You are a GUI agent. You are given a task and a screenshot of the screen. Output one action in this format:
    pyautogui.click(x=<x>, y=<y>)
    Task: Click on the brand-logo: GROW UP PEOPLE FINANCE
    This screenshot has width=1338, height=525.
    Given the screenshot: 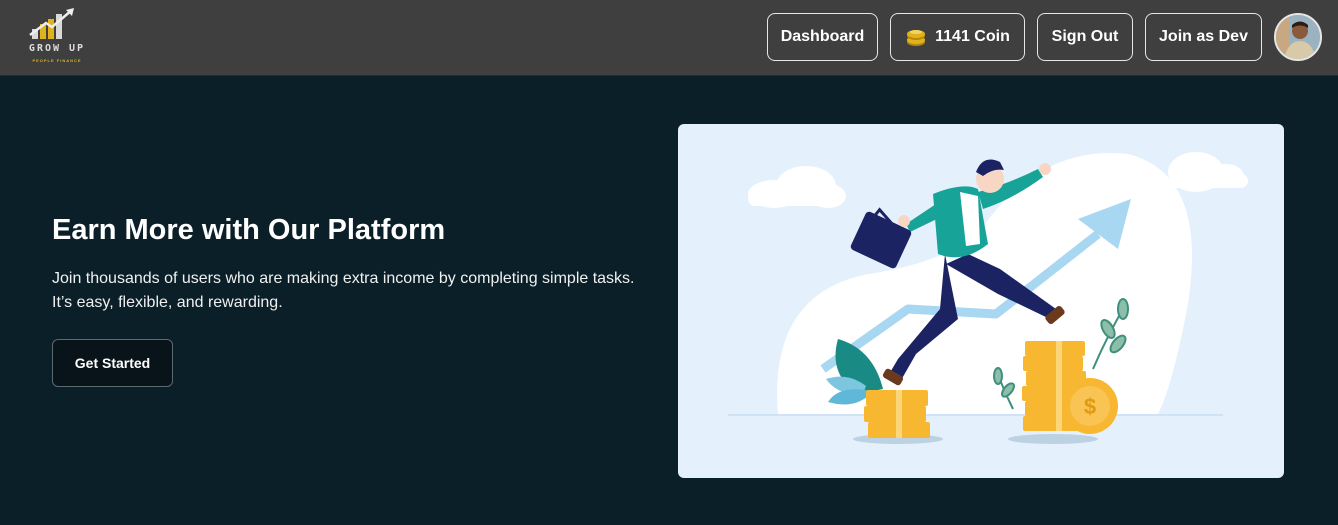 What is the action you would take?
    pyautogui.click(x=57, y=37)
    